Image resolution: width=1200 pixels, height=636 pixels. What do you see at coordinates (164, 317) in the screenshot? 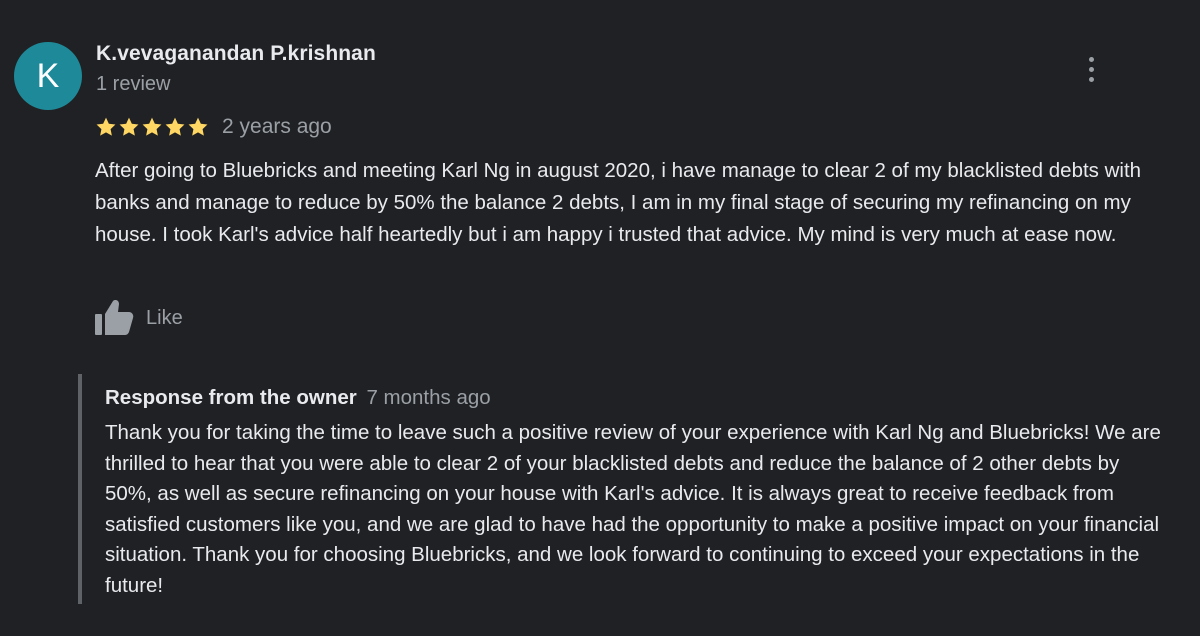
I see `like-label: Like` at bounding box center [164, 317].